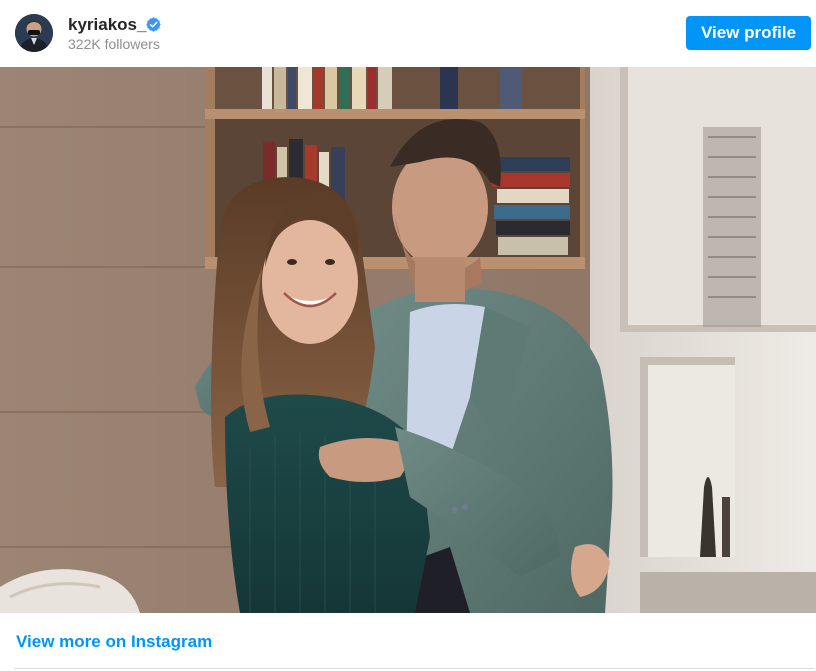 The image size is (816, 671). I want to click on avatar, so click(34, 33).